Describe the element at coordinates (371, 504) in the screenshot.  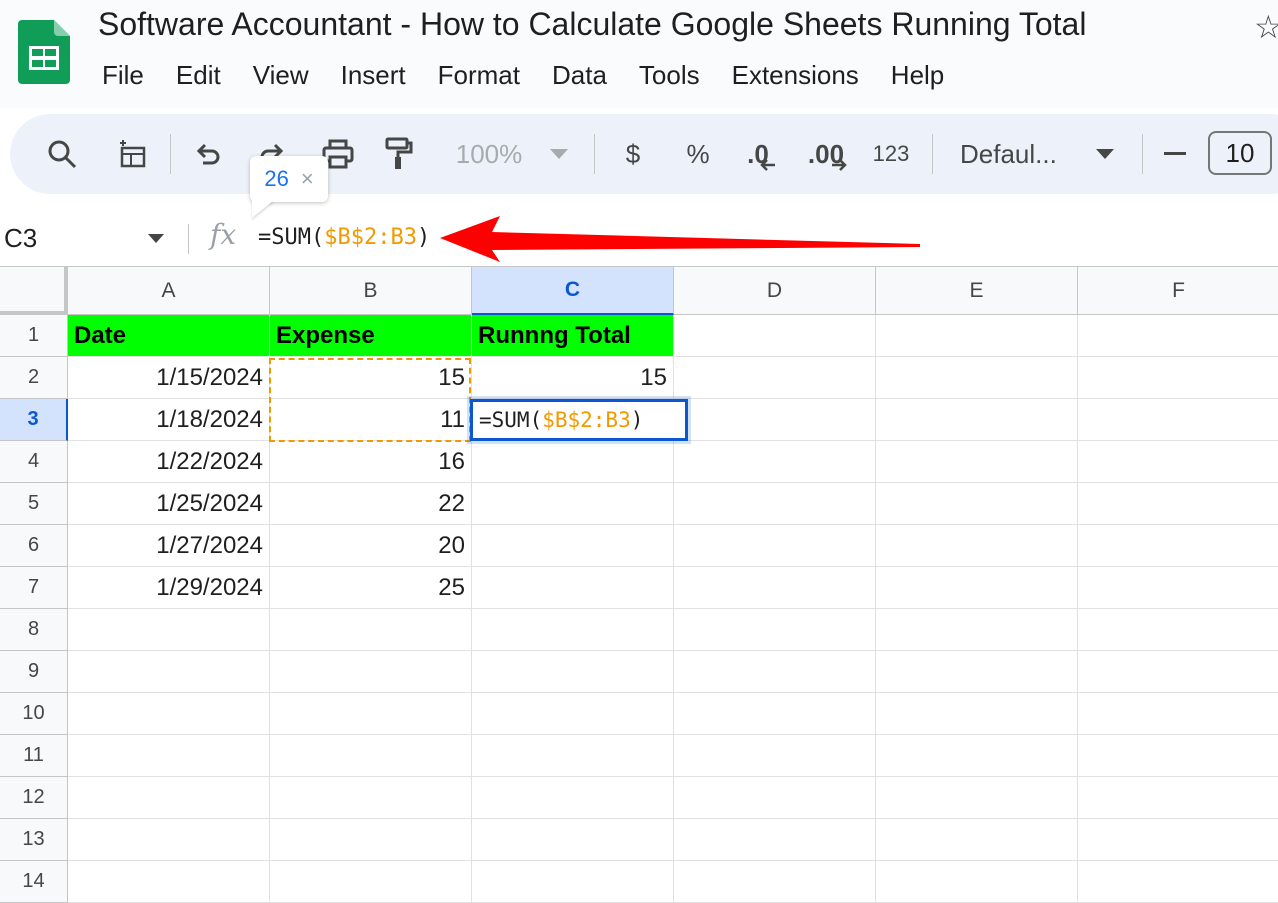
I see `cell-b5: 22` at that location.